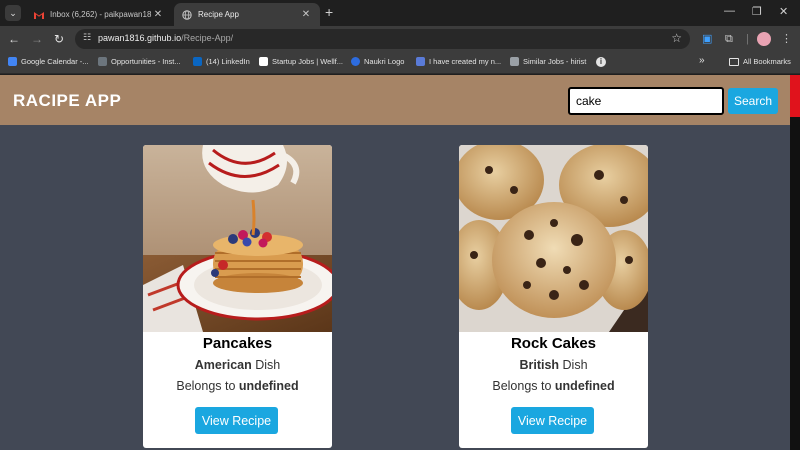 The height and width of the screenshot is (450, 800). I want to click on extension-icon: ▣, so click(707, 39).